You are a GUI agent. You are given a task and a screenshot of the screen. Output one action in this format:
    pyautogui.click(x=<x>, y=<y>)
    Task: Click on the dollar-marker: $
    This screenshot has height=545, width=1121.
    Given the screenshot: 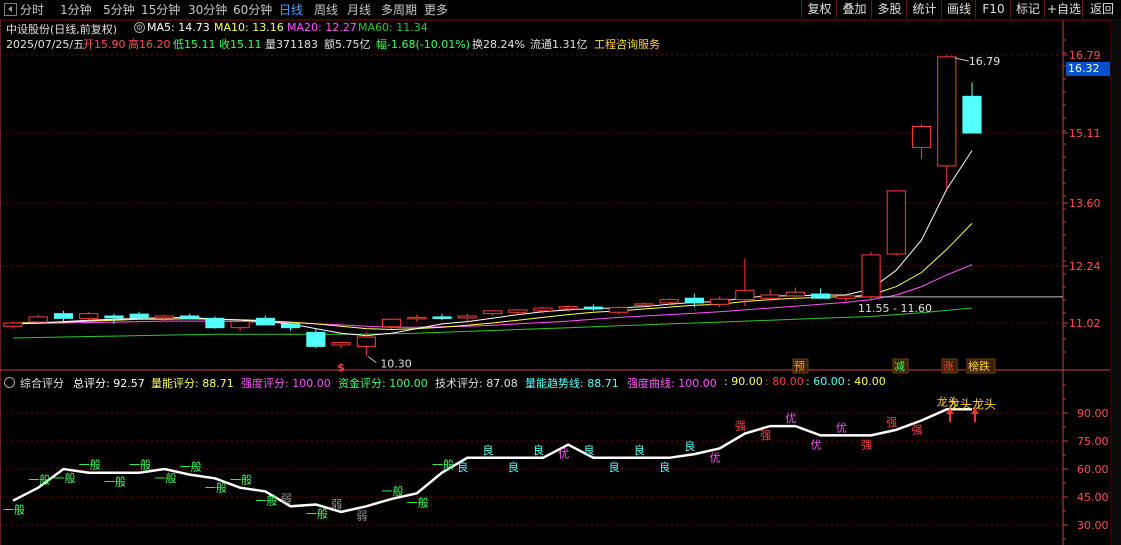 What is the action you would take?
    pyautogui.click(x=341, y=367)
    